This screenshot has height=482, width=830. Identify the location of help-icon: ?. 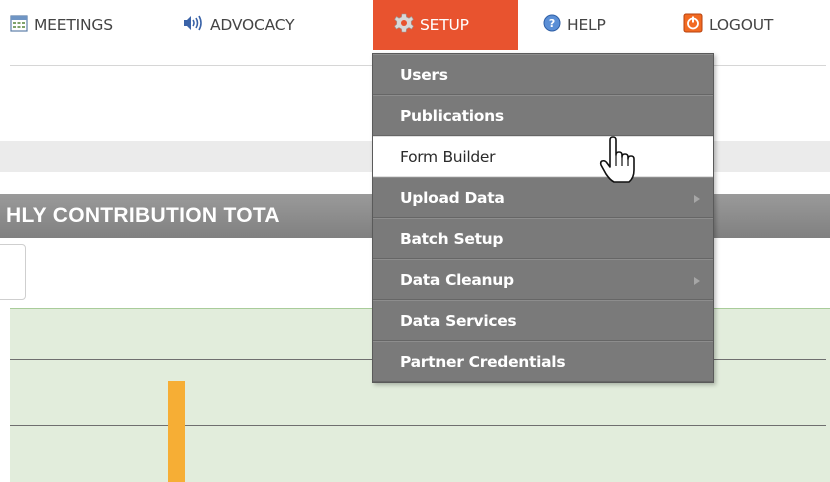
(552, 25).